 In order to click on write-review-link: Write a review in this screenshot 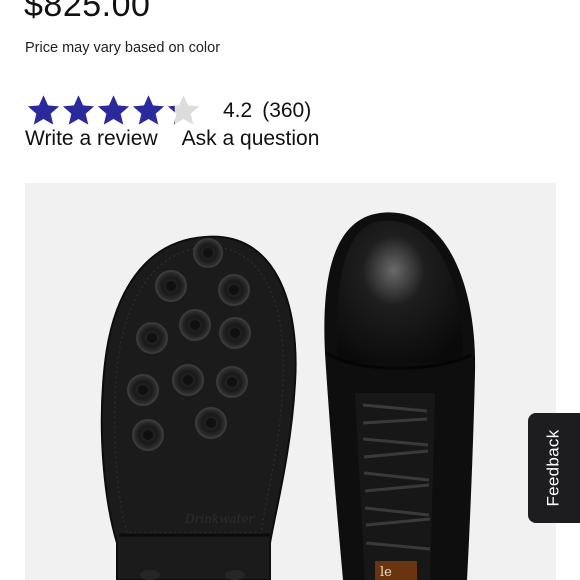, I will do `click(91, 139)`.